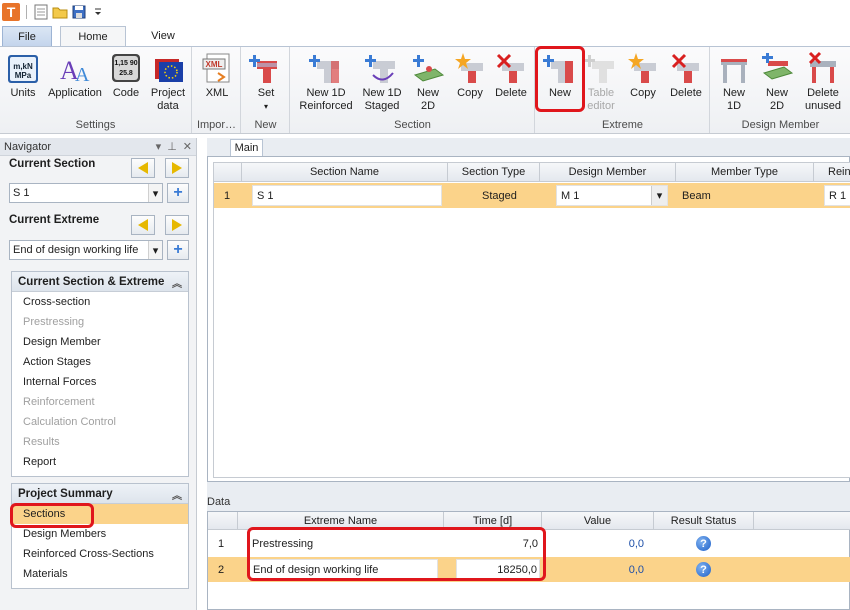 The height and width of the screenshot is (610, 850). I want to click on code-label: Code, so click(126, 93).